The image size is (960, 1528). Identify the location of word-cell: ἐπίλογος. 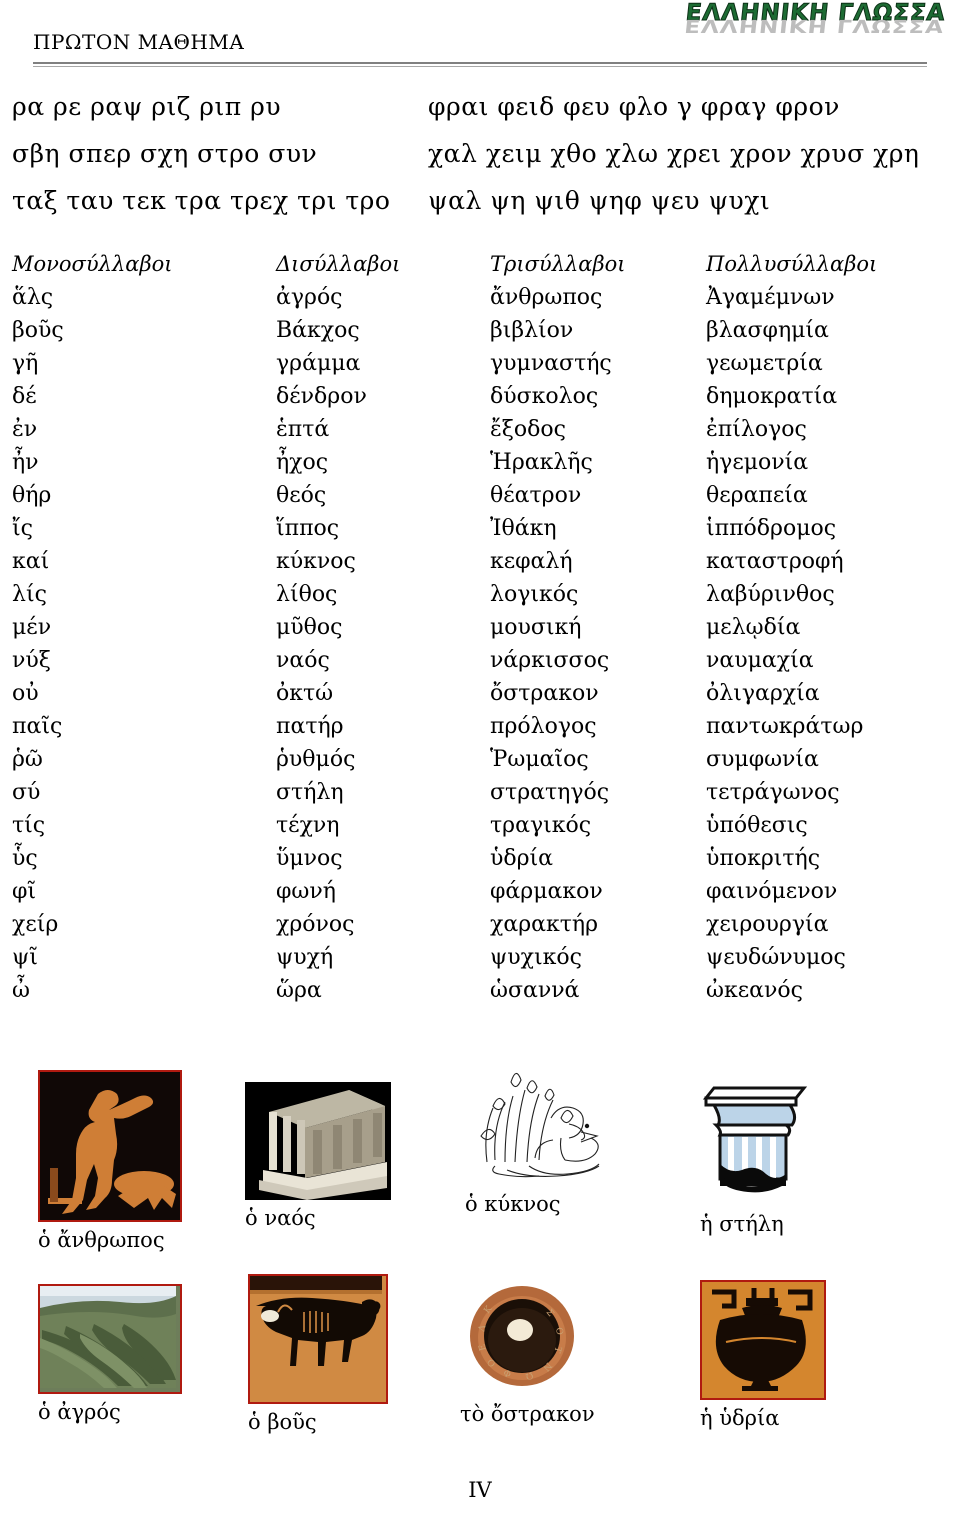
(756, 429).